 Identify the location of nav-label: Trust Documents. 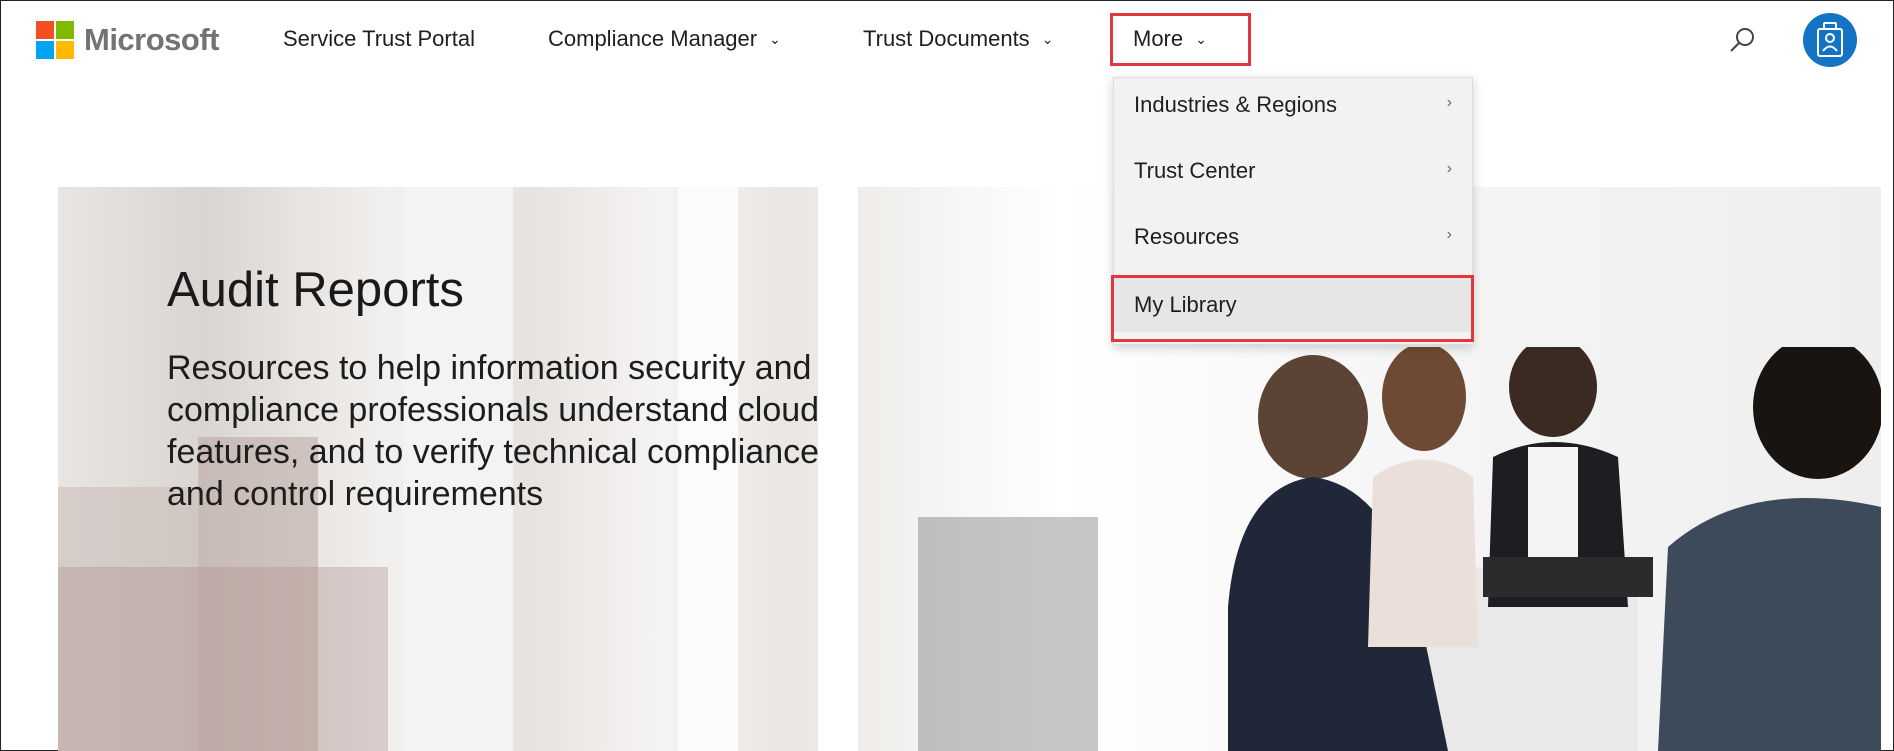
(946, 38).